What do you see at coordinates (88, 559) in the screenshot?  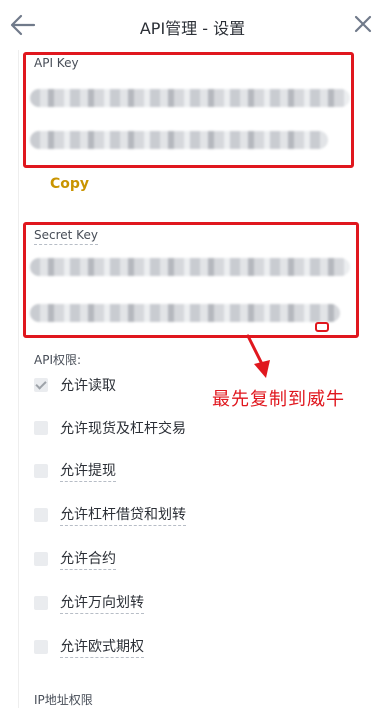 I see `permission-label-futures: 允许合约` at bounding box center [88, 559].